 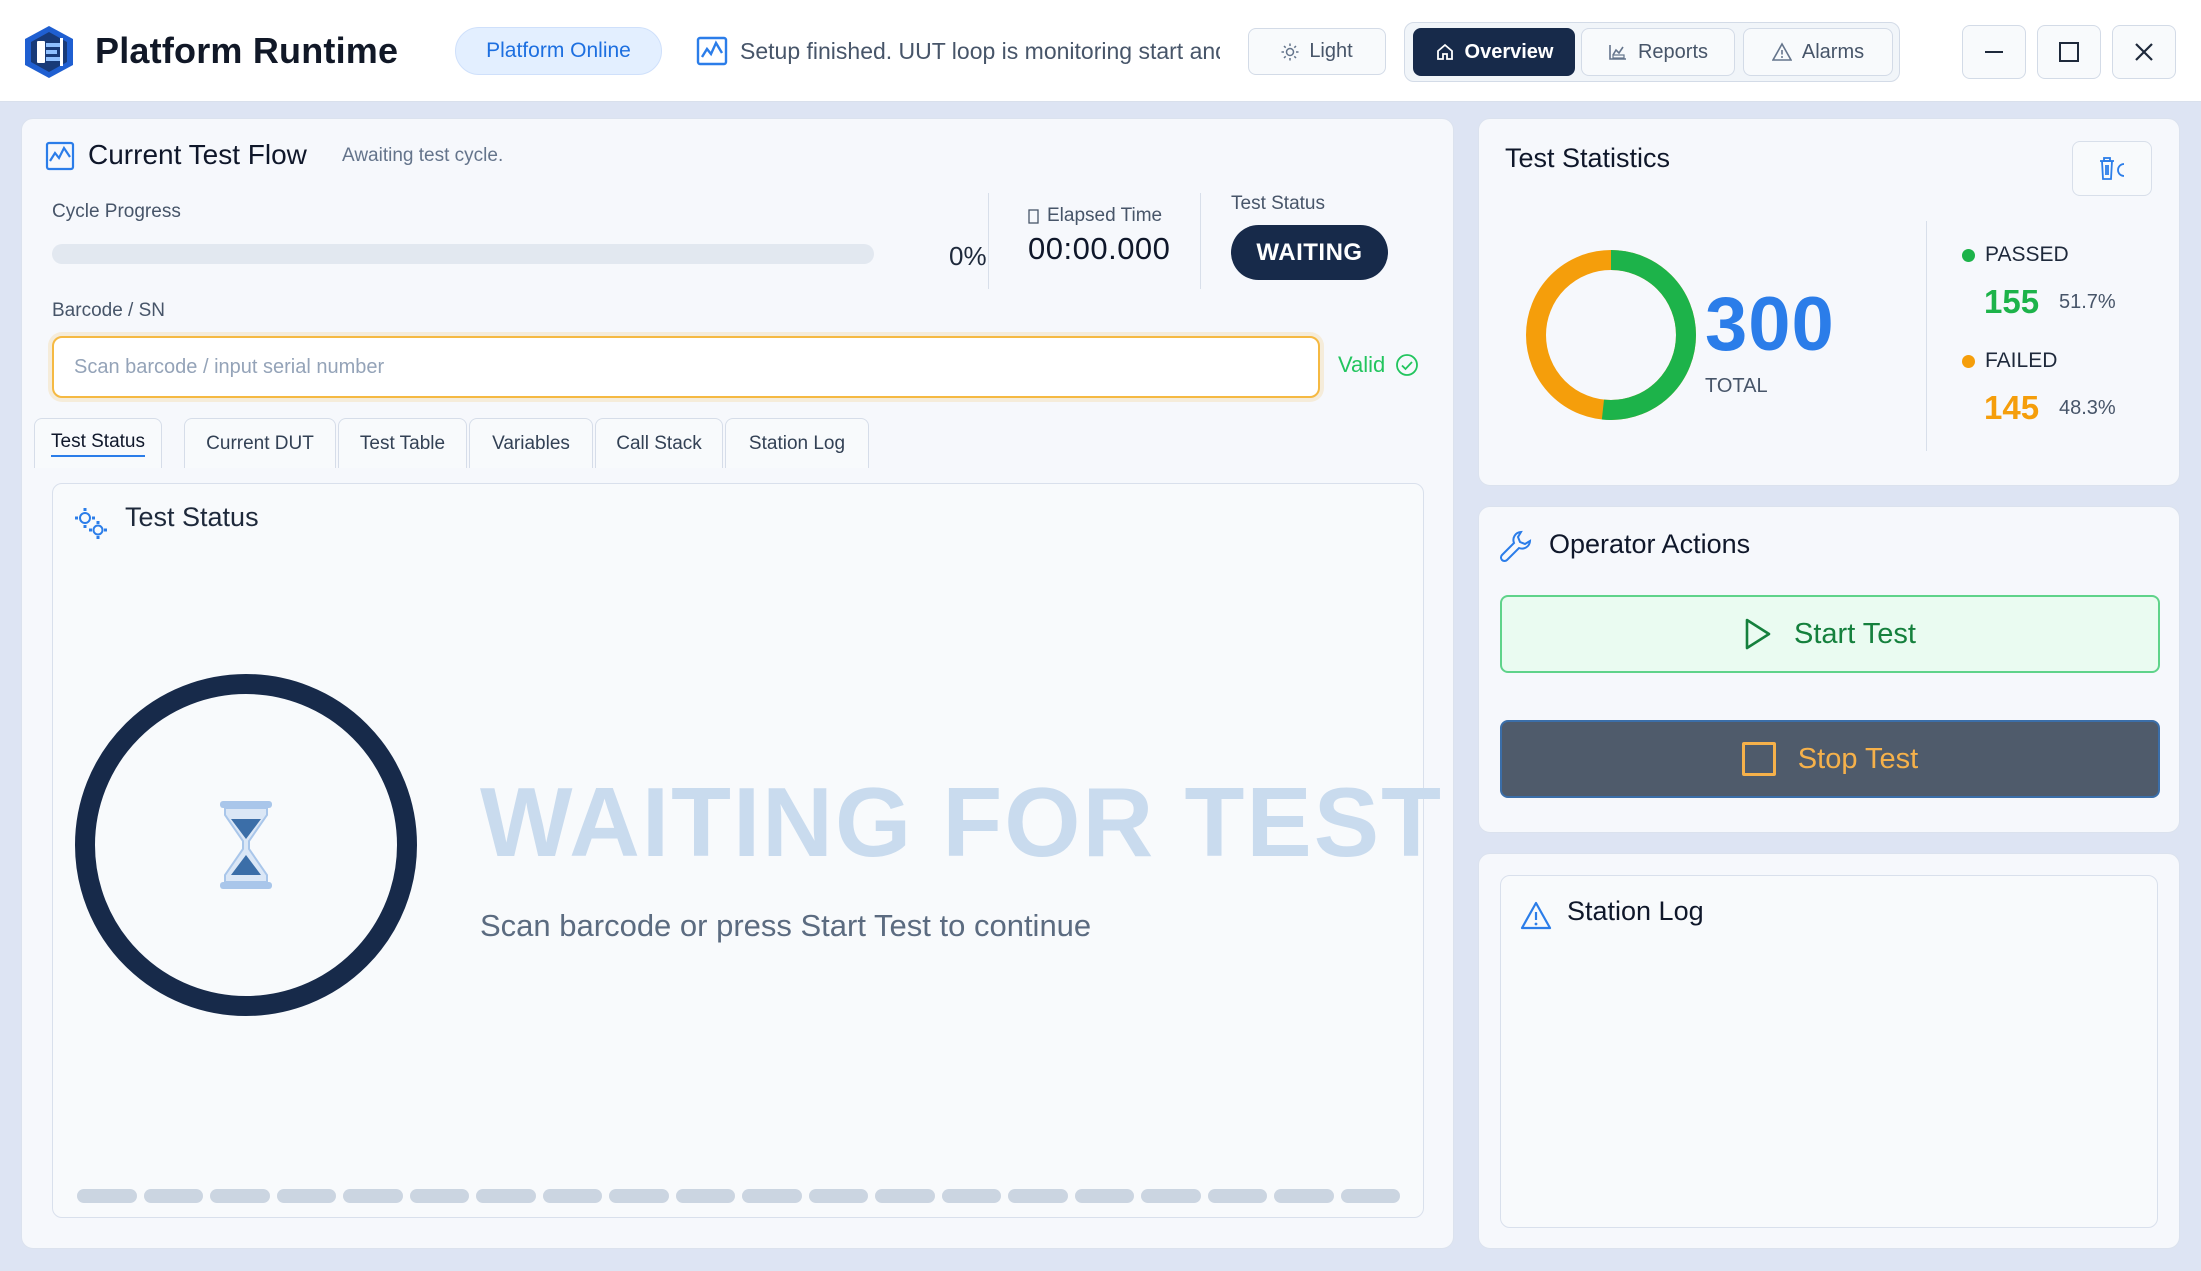 I want to click on station-log-card: Station Log, so click(x=1829, y=1051).